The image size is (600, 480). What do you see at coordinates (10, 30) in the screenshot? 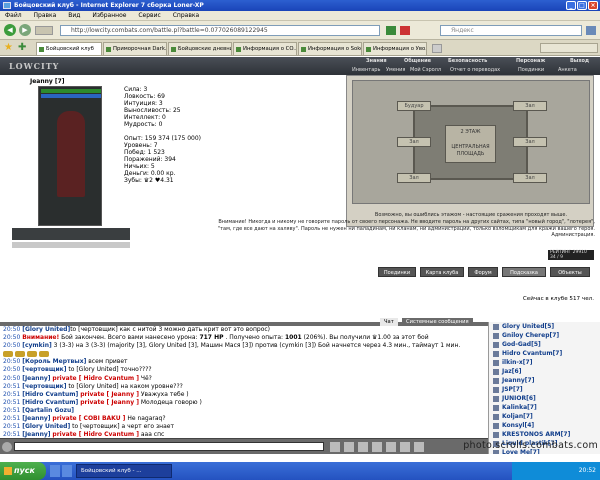
I see `back-button: ◀` at bounding box center [10, 30].